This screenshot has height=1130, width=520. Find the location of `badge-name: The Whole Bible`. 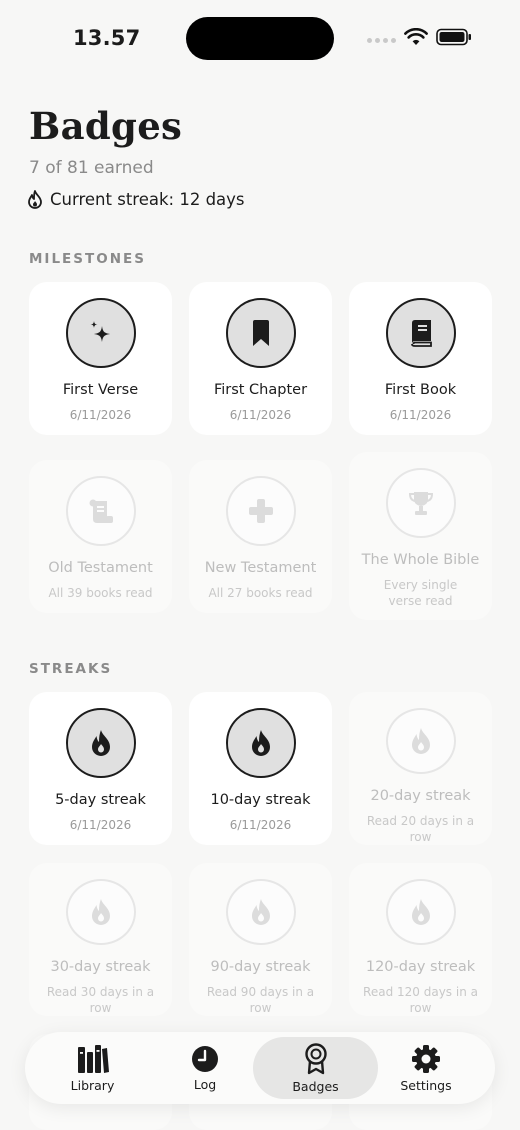

badge-name: The Whole Bible is located at coordinates (420, 560).